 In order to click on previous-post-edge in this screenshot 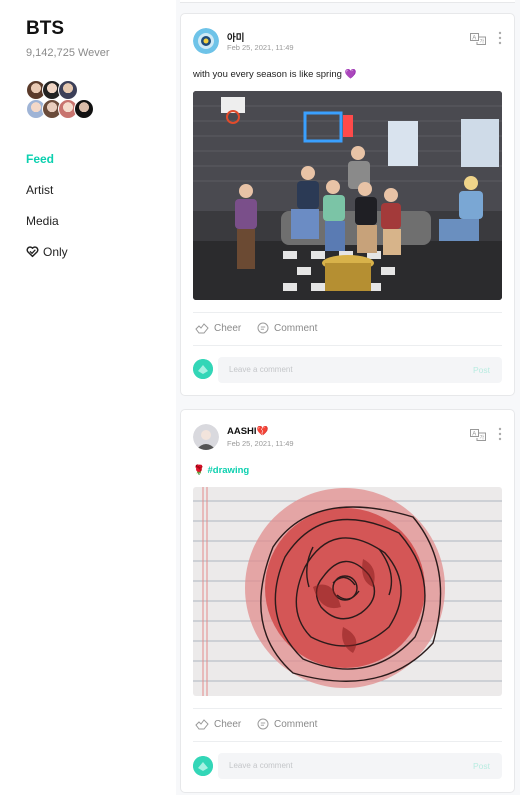, I will do `click(347, 1)`.